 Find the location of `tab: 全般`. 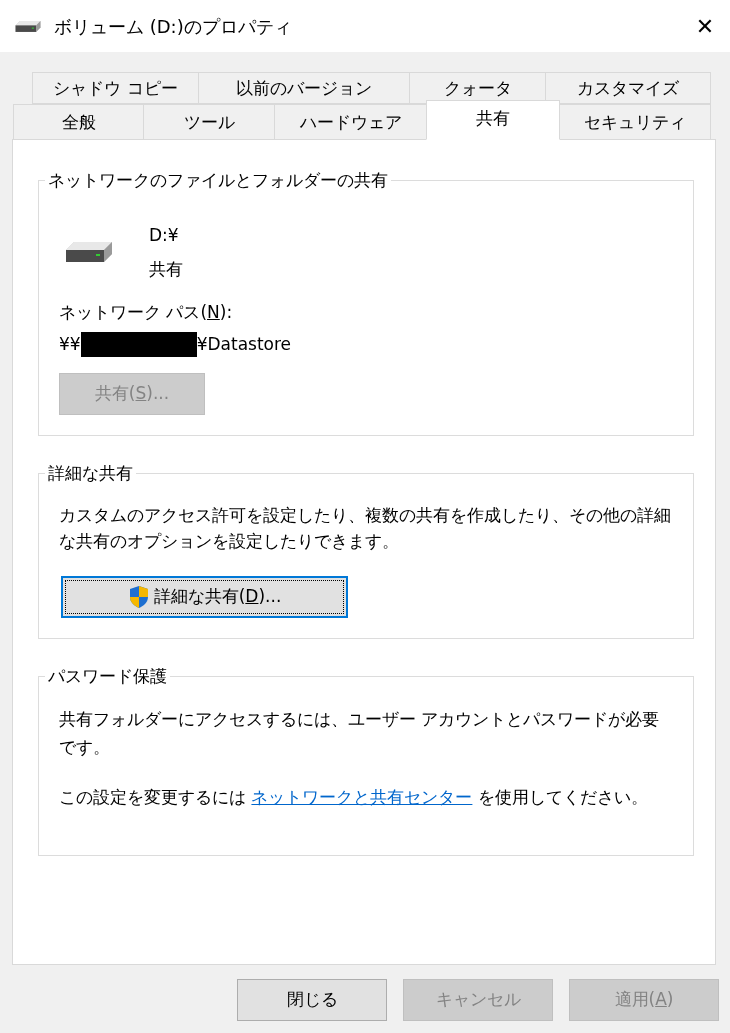

tab: 全般 is located at coordinates (78, 122).